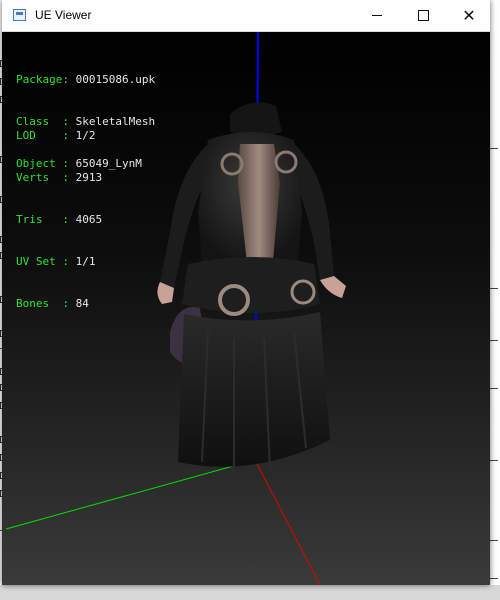  Describe the element at coordinates (495, 300) in the screenshot. I see `background-app-right-edge` at that location.